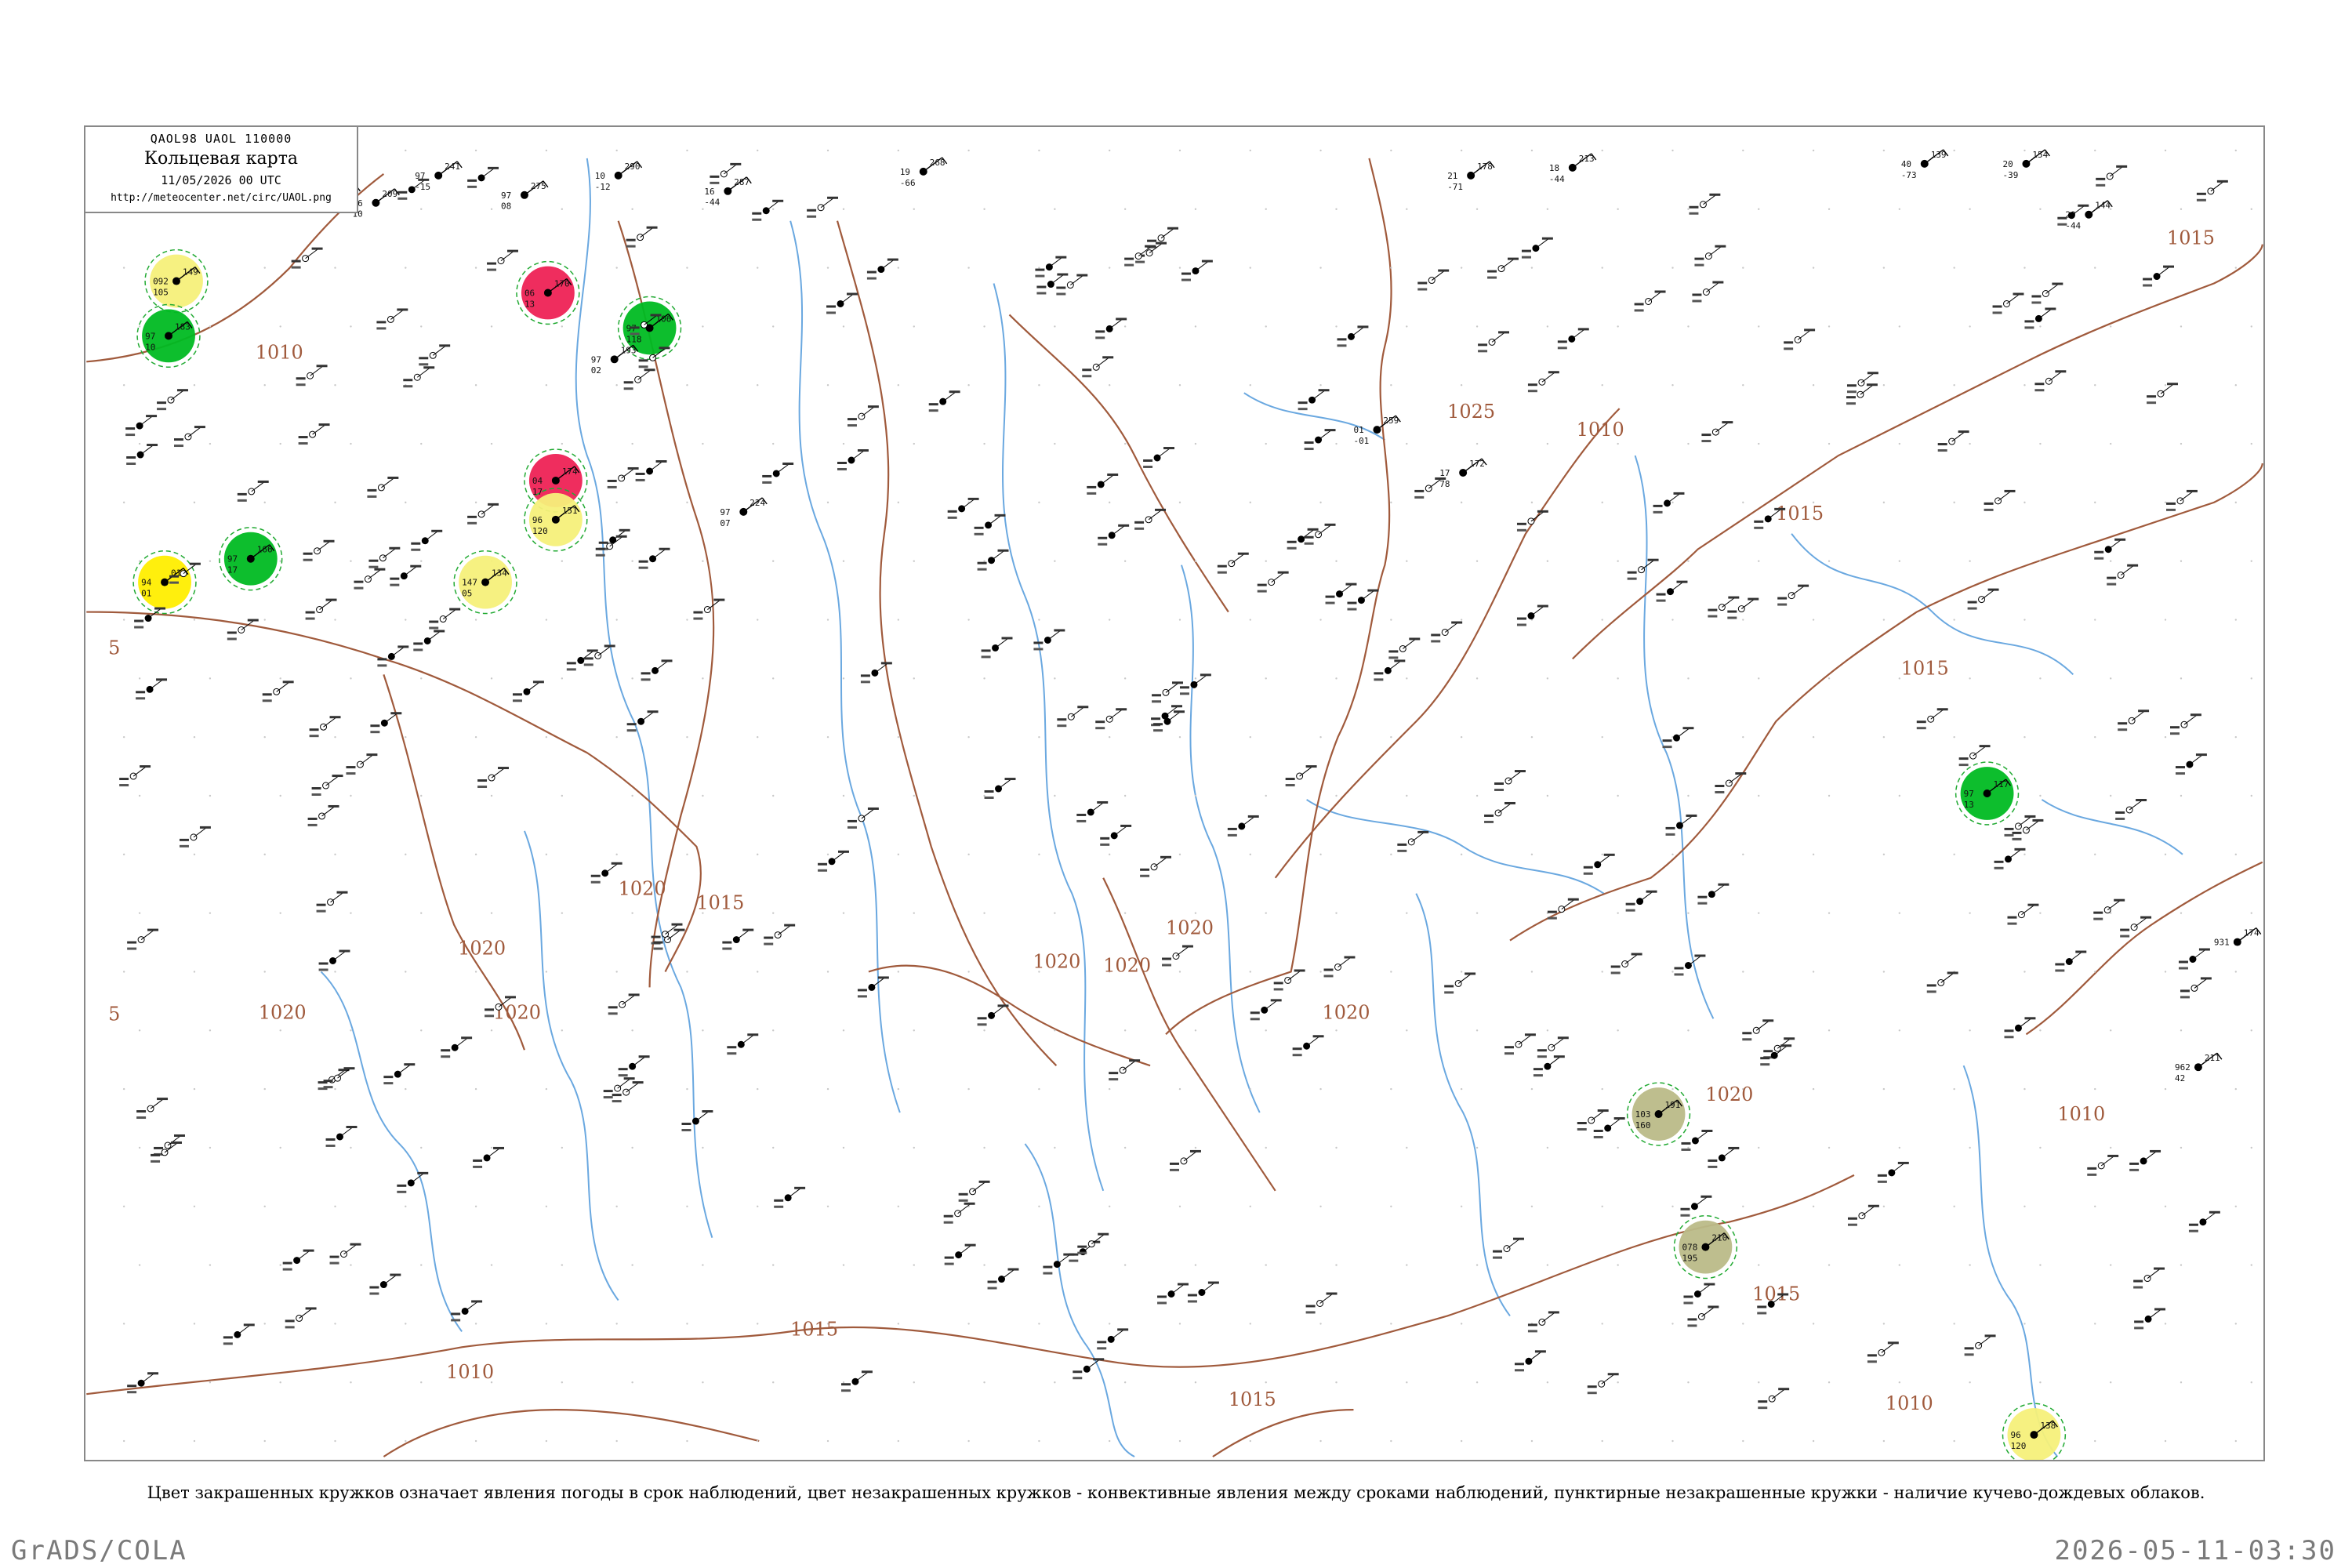 The image size is (2352, 1568). Describe the element at coordinates (908, 183) in the screenshot. I see `station-dewpoint: -66` at that location.